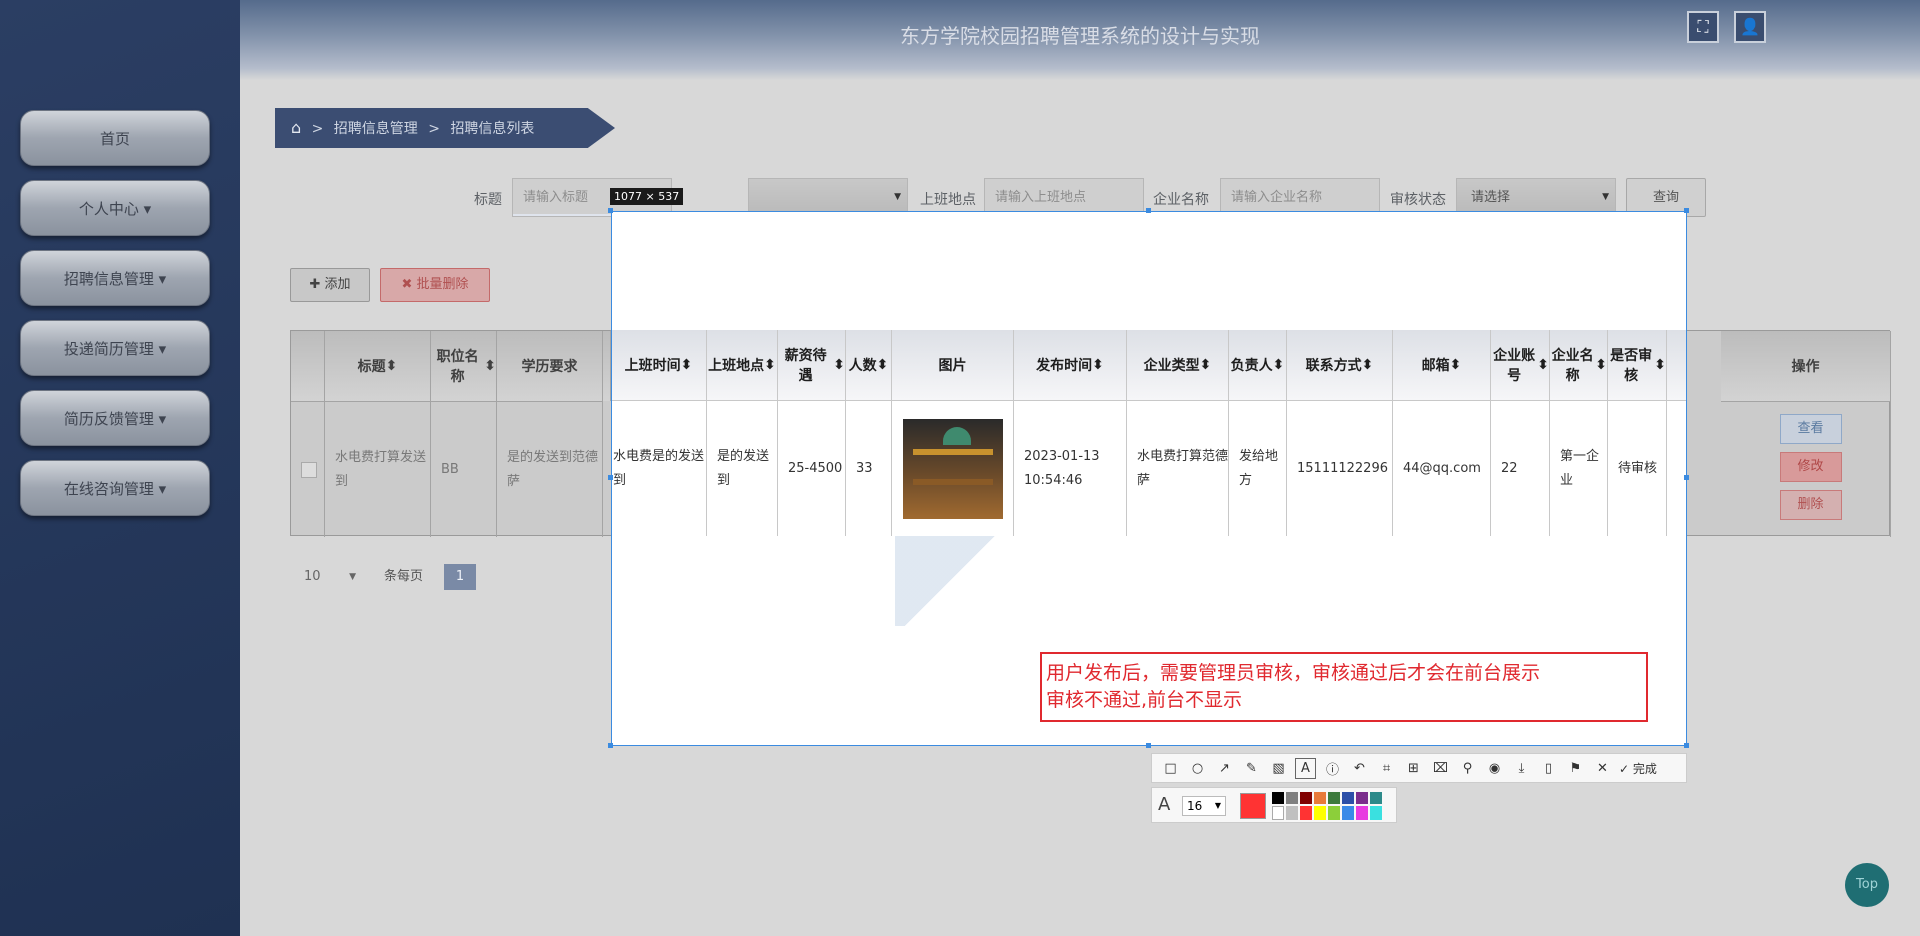 The width and height of the screenshot is (1920, 936). I want to click on table-cell-phone: 15111122296, so click(1340, 468).